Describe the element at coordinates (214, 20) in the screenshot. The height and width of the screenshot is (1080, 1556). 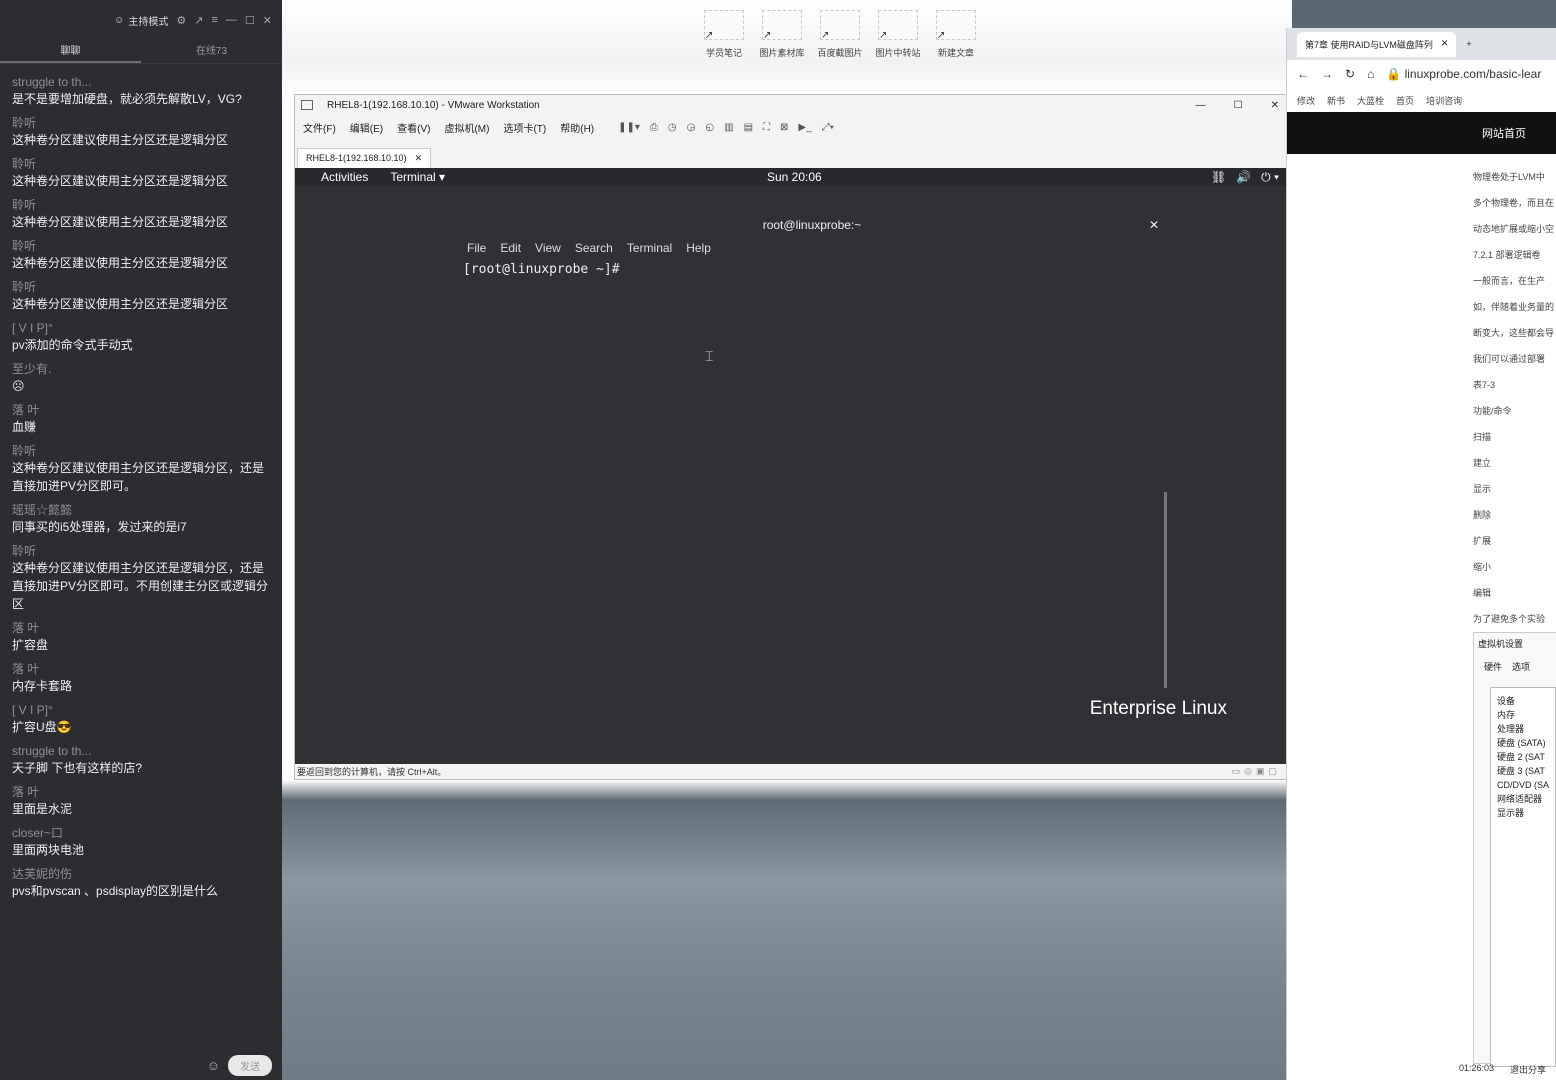
I see `menu-icon: ≡` at that location.